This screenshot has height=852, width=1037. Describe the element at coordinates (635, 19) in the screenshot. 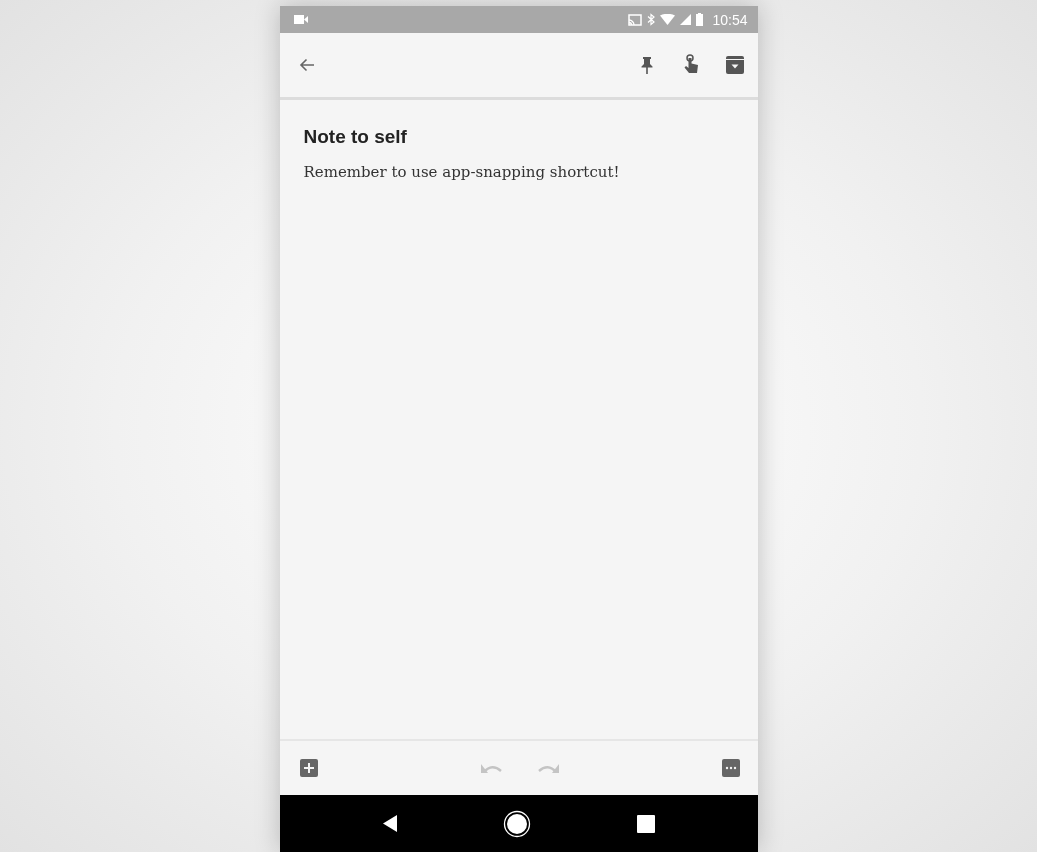

I see `cast-icon` at that location.